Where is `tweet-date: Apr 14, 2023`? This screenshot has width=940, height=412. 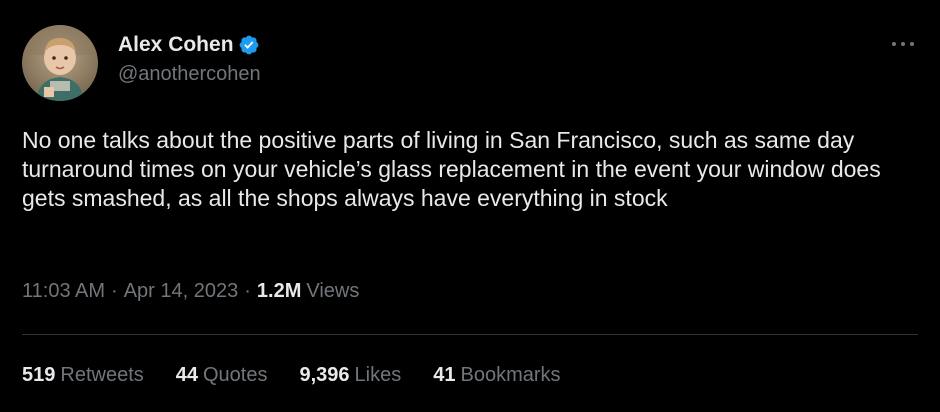 tweet-date: Apr 14, 2023 is located at coordinates (181, 291).